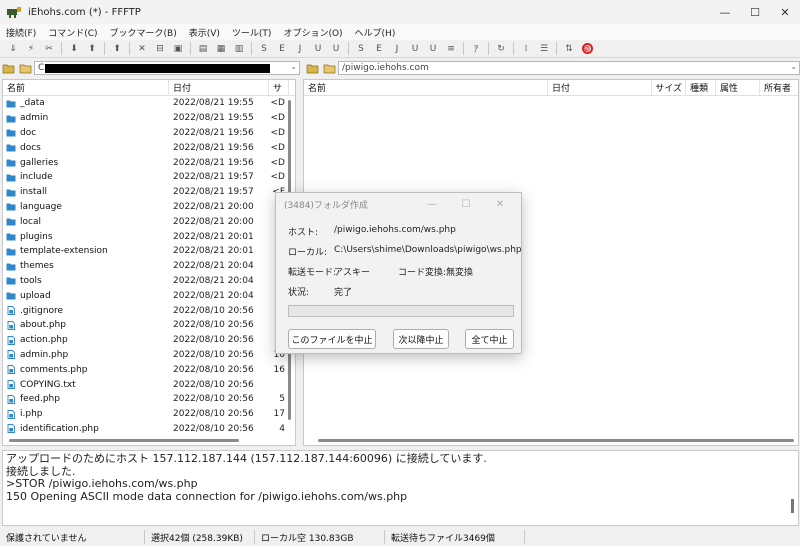 Image resolution: width=800 pixels, height=546 pixels. I want to click on abort-all-button: 全て中止, so click(489, 339).